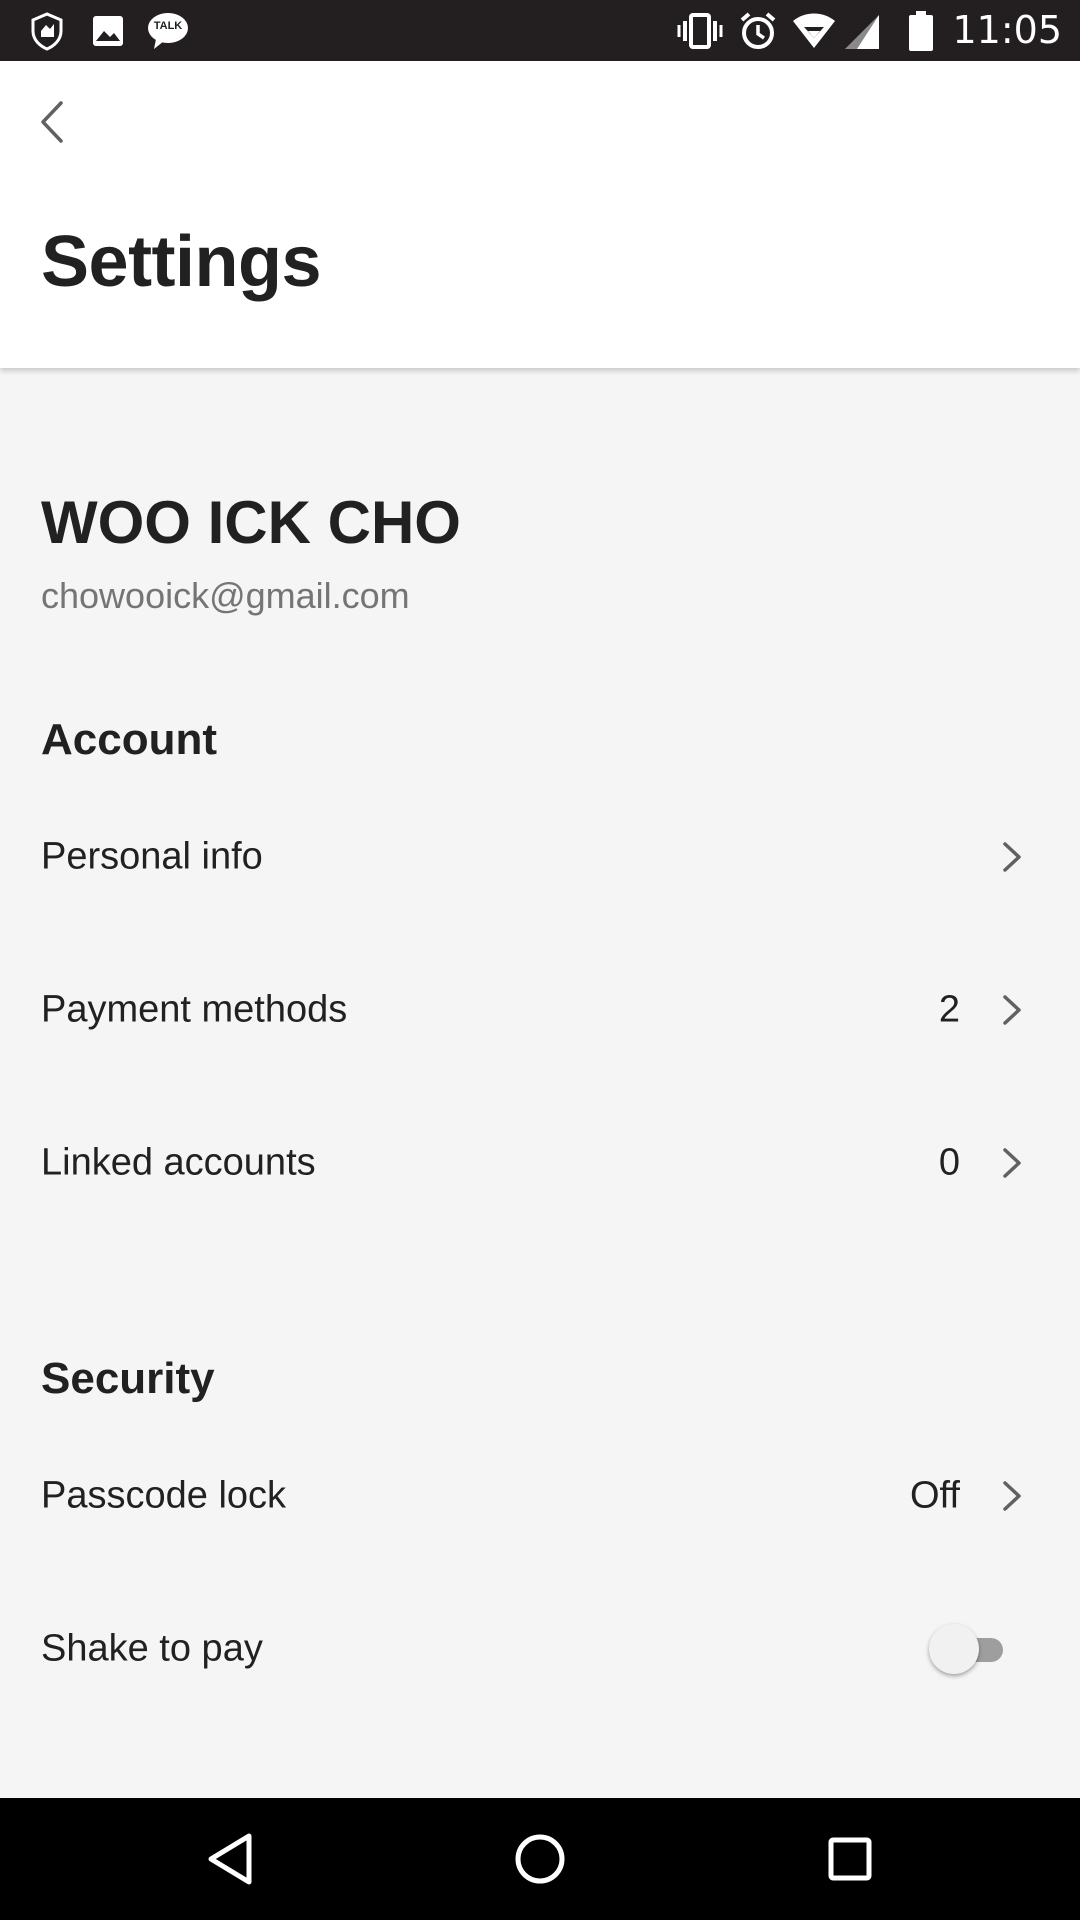  What do you see at coordinates (758, 30) in the screenshot?
I see `alarm-icon` at bounding box center [758, 30].